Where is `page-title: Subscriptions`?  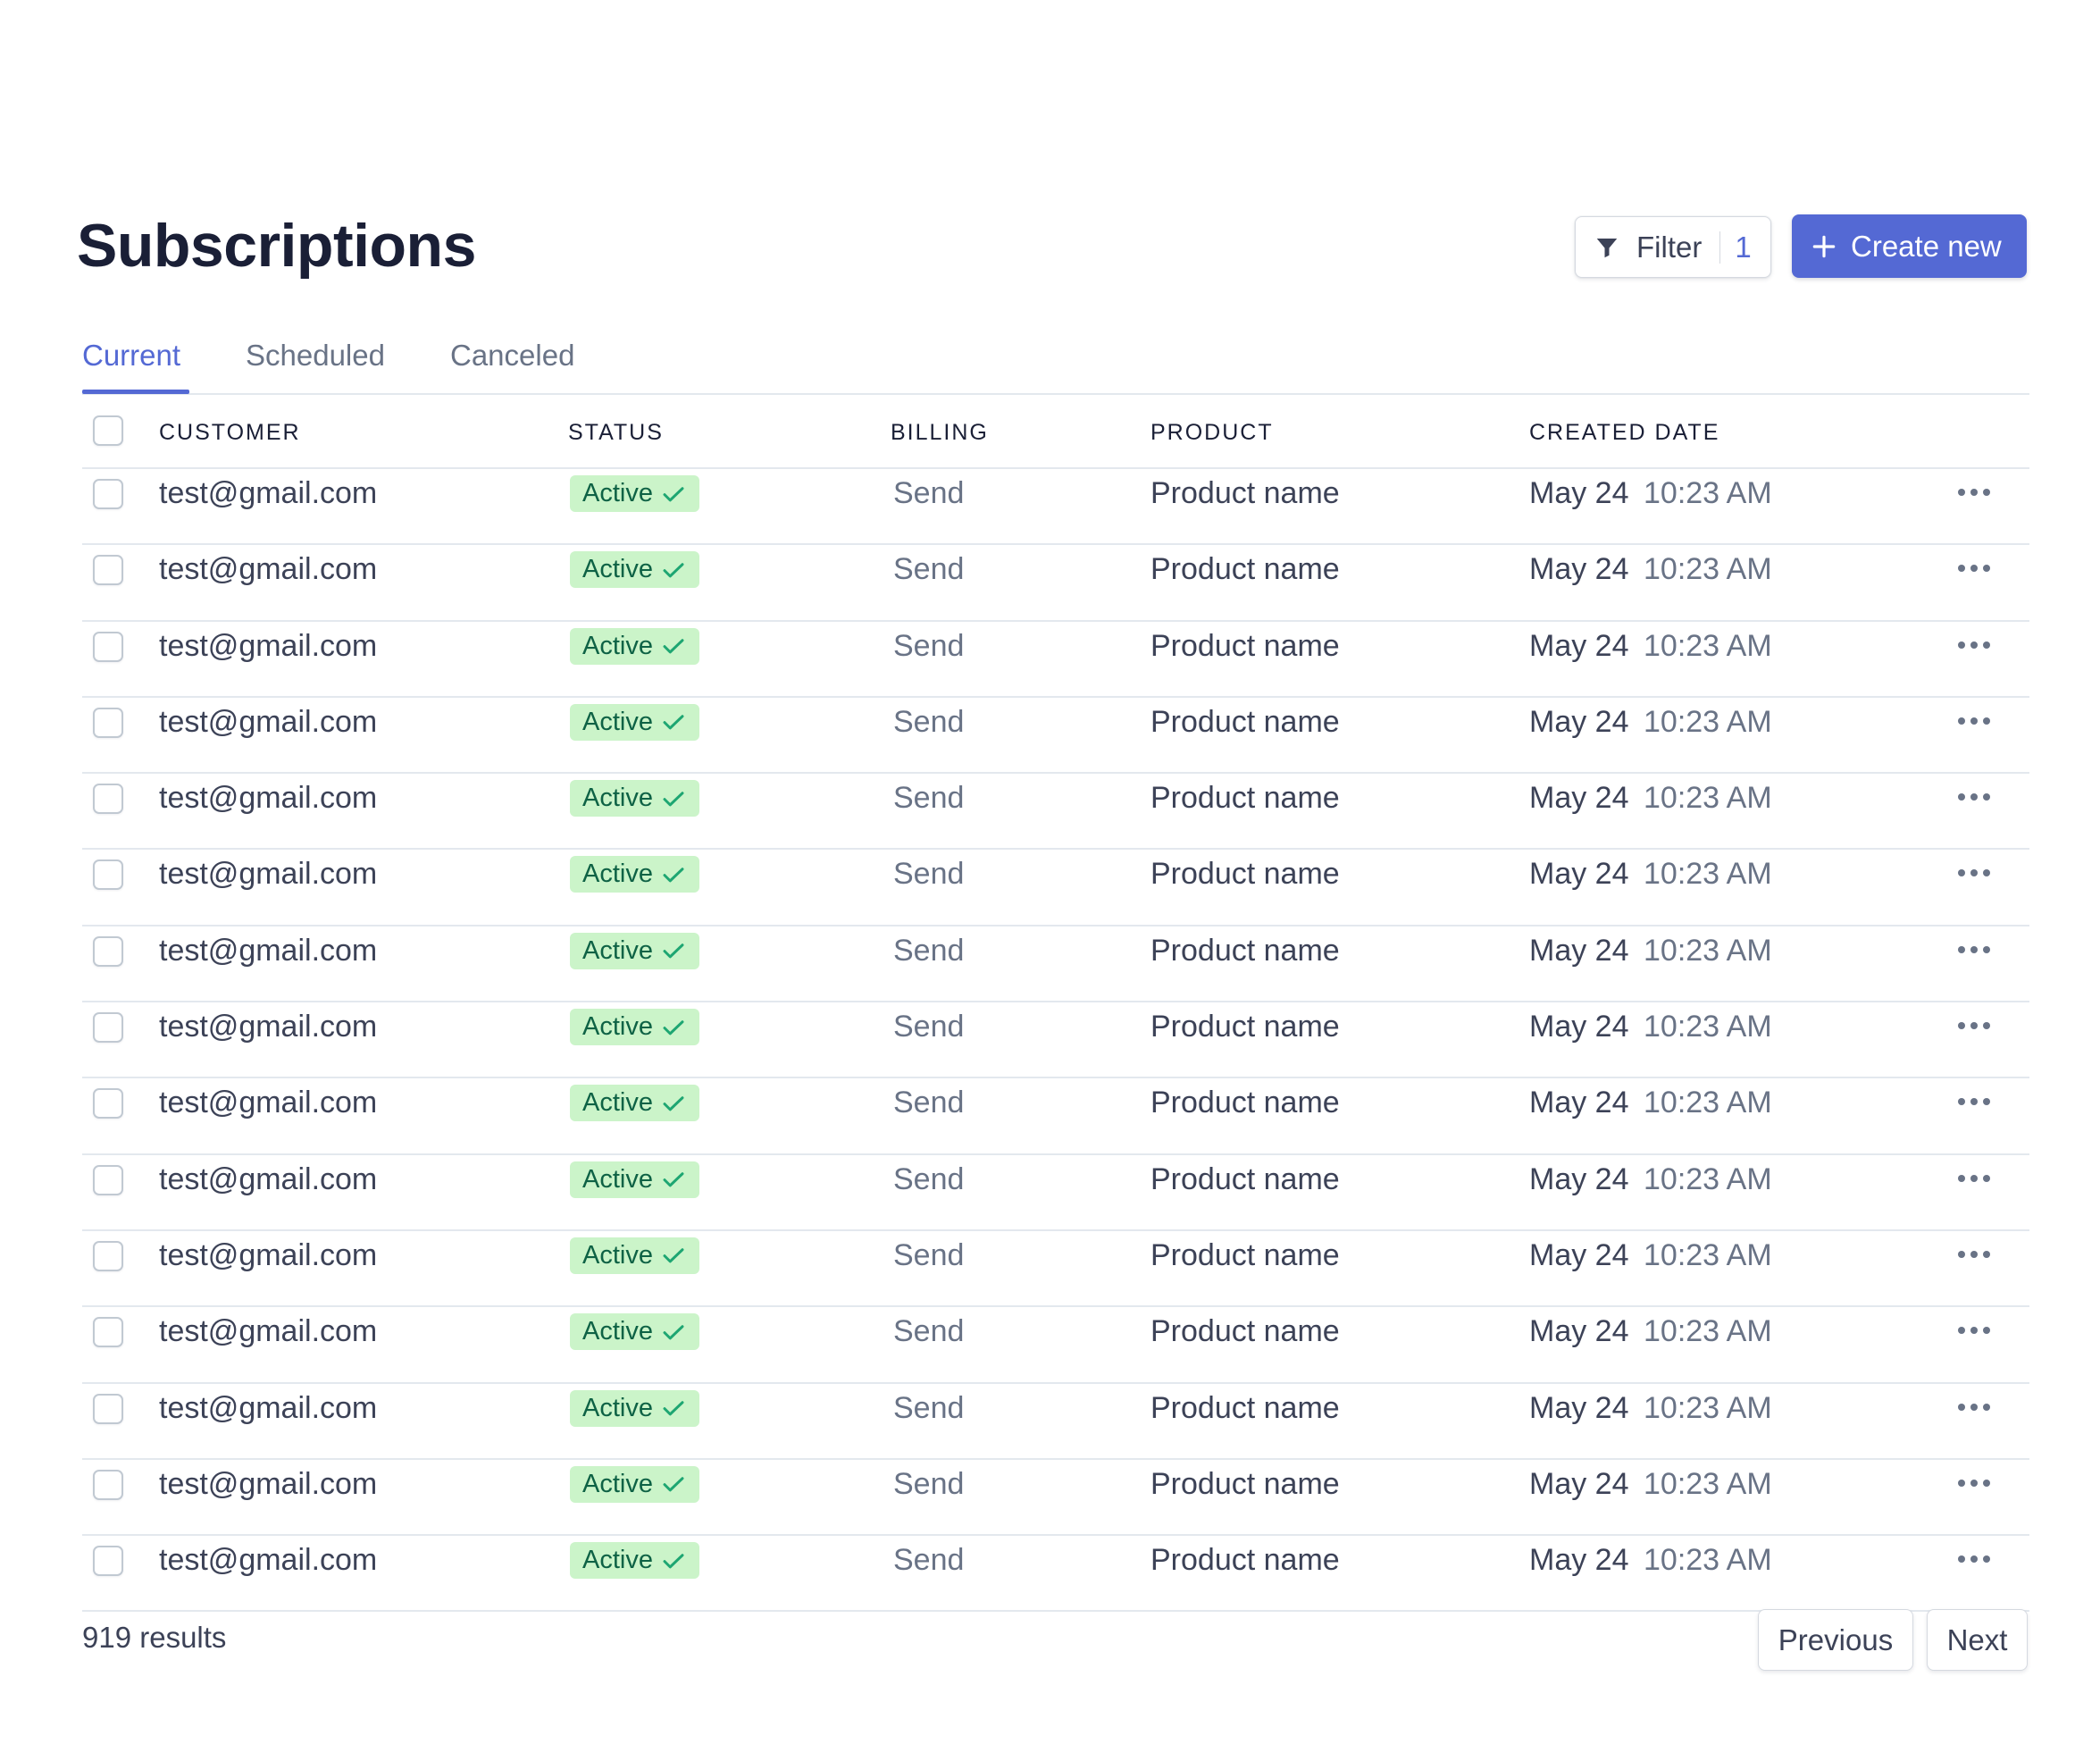 page-title: Subscriptions is located at coordinates (276, 246).